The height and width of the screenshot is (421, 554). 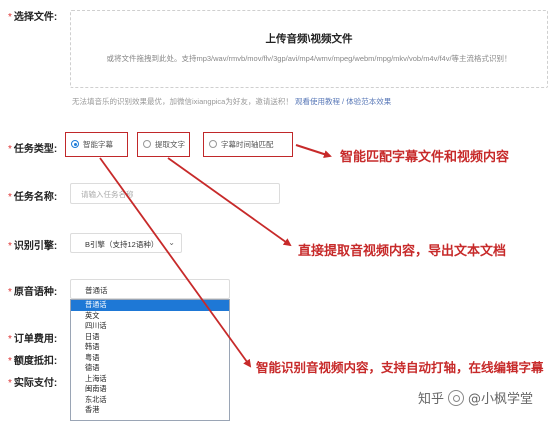 I want to click on radio-label: 智能字幕, so click(x=98, y=144).